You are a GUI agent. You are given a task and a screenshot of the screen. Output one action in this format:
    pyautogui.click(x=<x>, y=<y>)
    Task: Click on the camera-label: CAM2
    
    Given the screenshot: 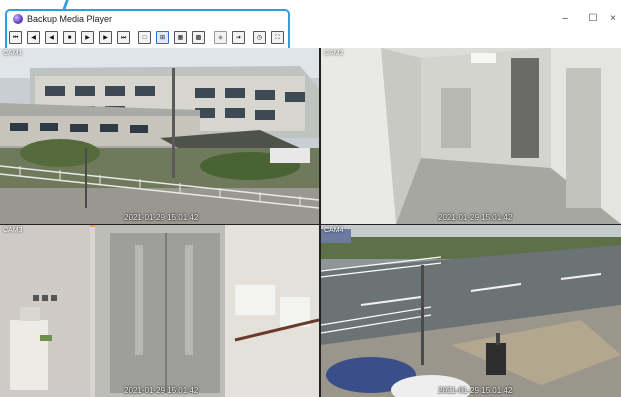 What is the action you would take?
    pyautogui.click(x=334, y=53)
    